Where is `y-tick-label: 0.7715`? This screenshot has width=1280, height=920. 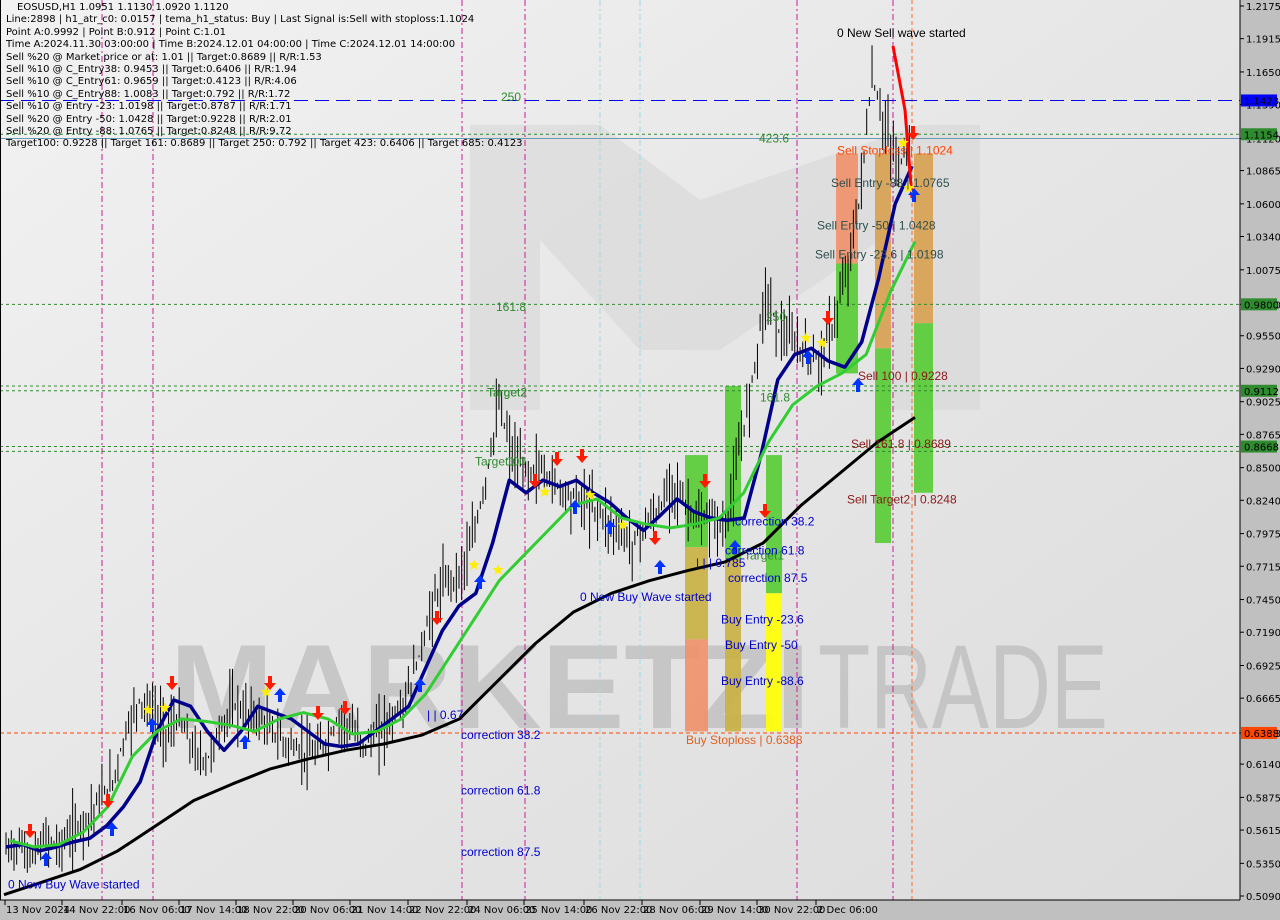 y-tick-label: 0.7715 is located at coordinates (1263, 567).